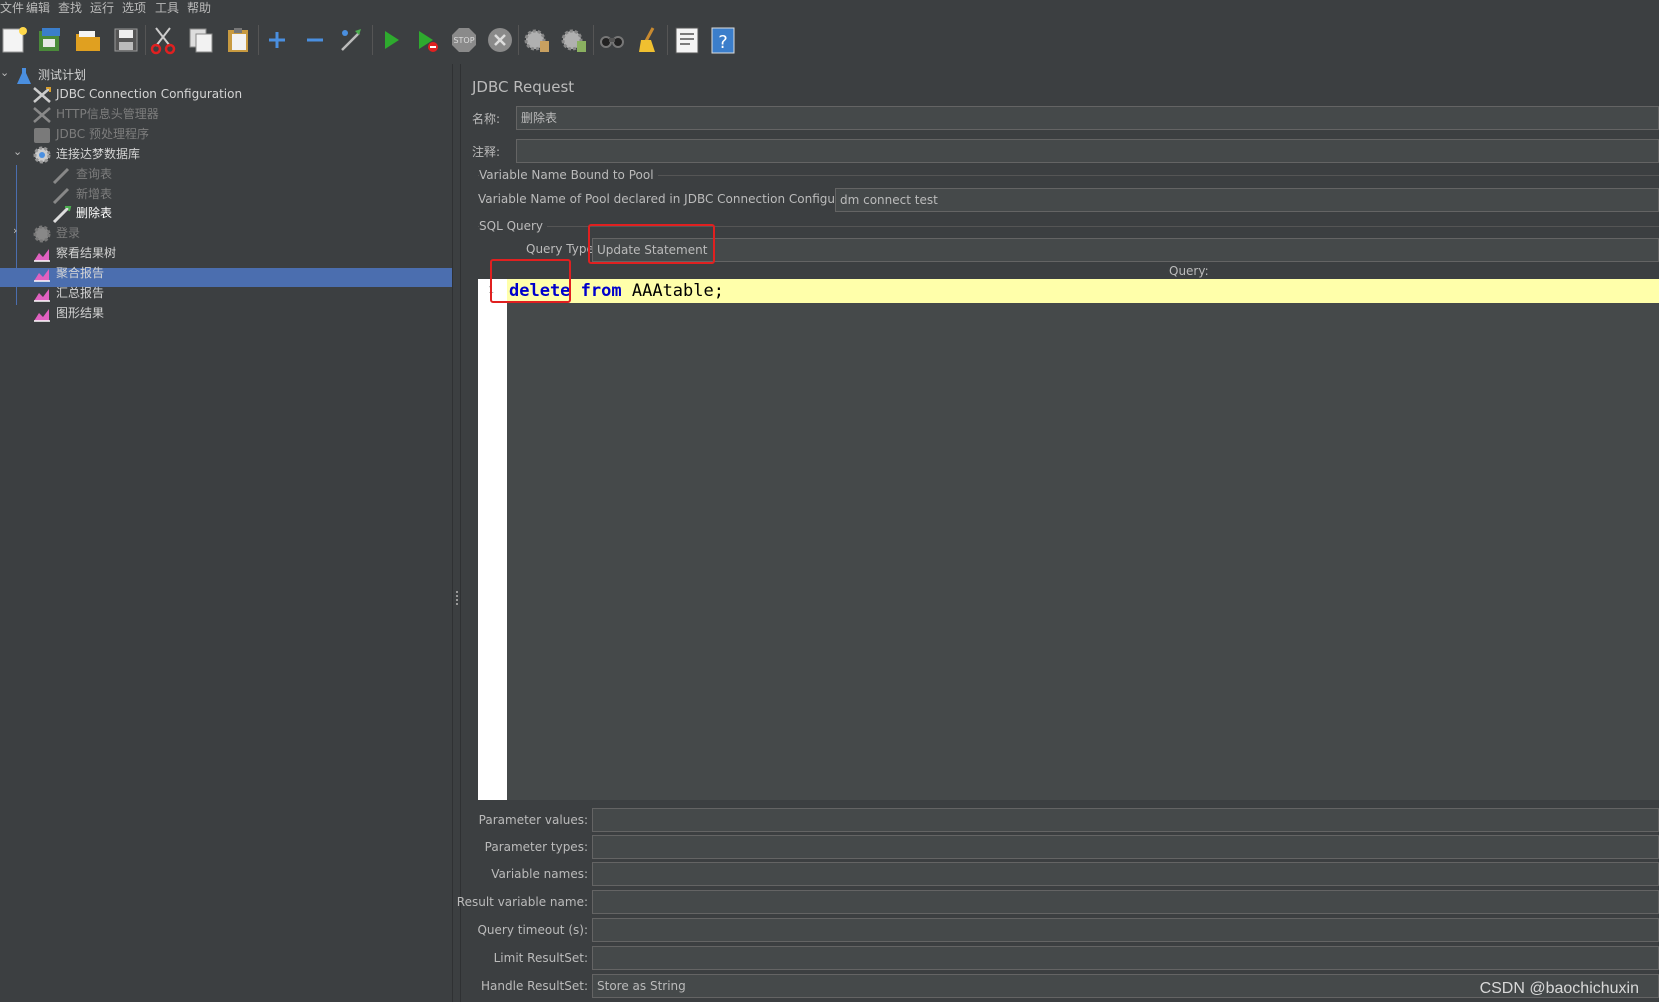 This screenshot has width=1659, height=1002. I want to click on parameter-values-label: Parameter values:, so click(533, 820).